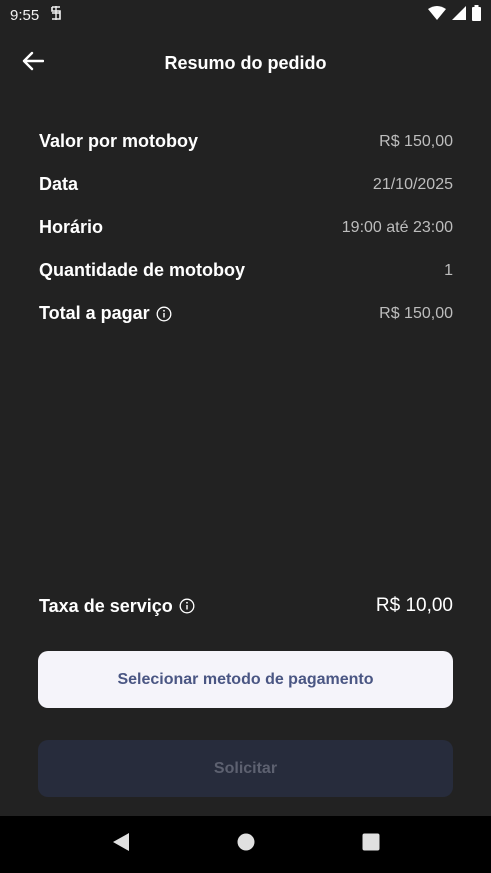  I want to click on fee-label: Taxa de serviço, so click(106, 605).